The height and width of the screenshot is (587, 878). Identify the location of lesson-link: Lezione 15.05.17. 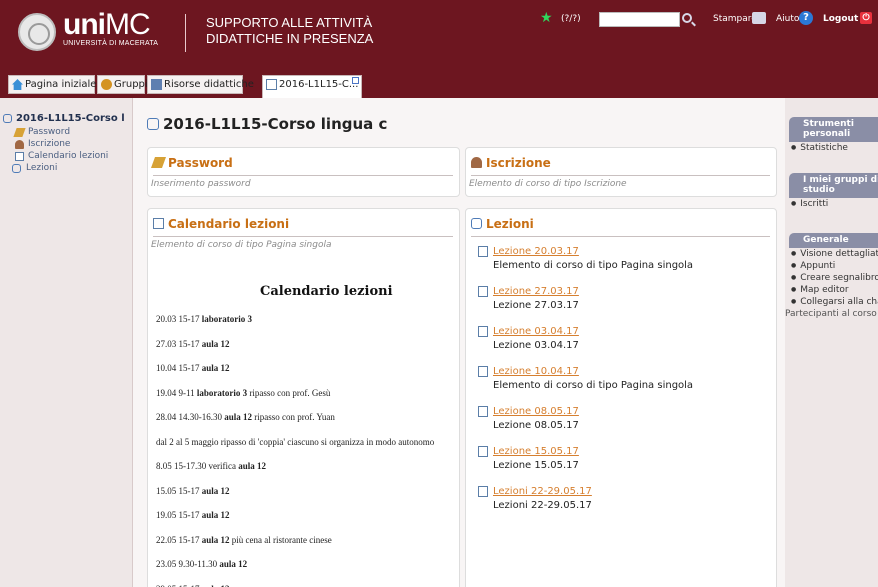
(536, 451).